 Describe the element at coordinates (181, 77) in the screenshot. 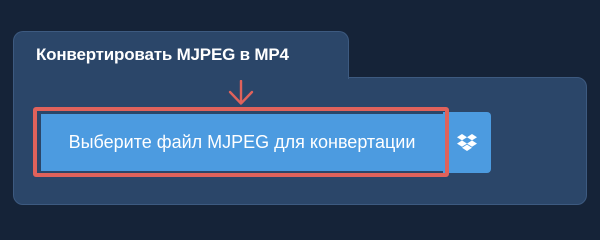

I see `tab-joint` at that location.